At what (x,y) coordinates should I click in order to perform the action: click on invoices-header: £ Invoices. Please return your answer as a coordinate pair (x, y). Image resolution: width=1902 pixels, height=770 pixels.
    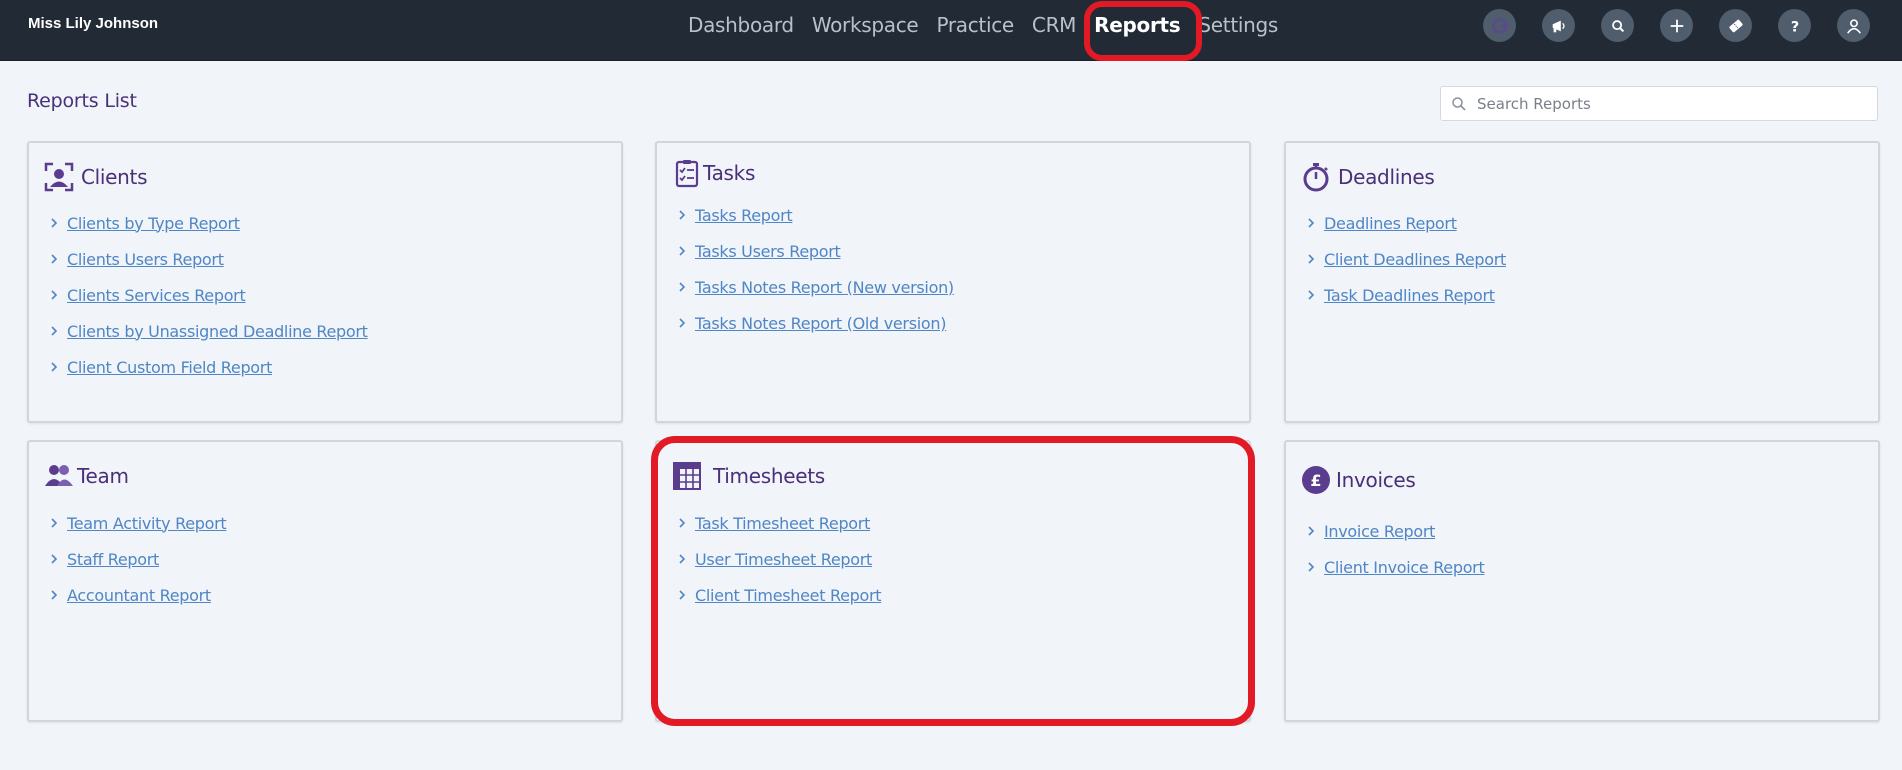
    Looking at the image, I should click on (1358, 480).